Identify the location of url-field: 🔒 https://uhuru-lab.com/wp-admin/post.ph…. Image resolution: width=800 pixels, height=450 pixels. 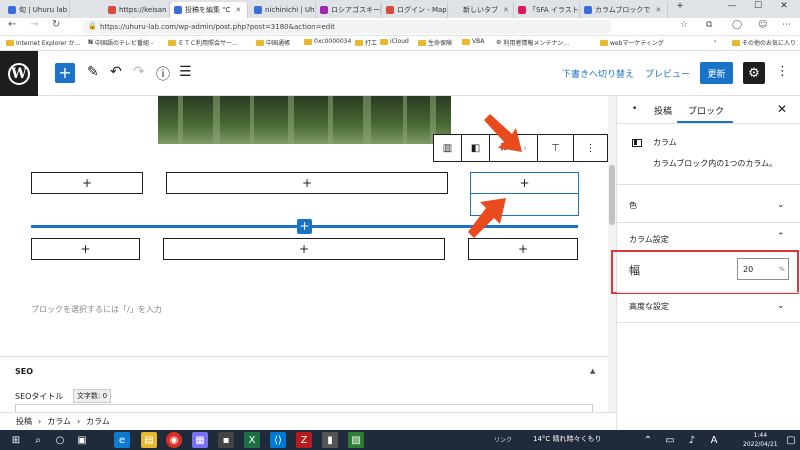
(347, 27).